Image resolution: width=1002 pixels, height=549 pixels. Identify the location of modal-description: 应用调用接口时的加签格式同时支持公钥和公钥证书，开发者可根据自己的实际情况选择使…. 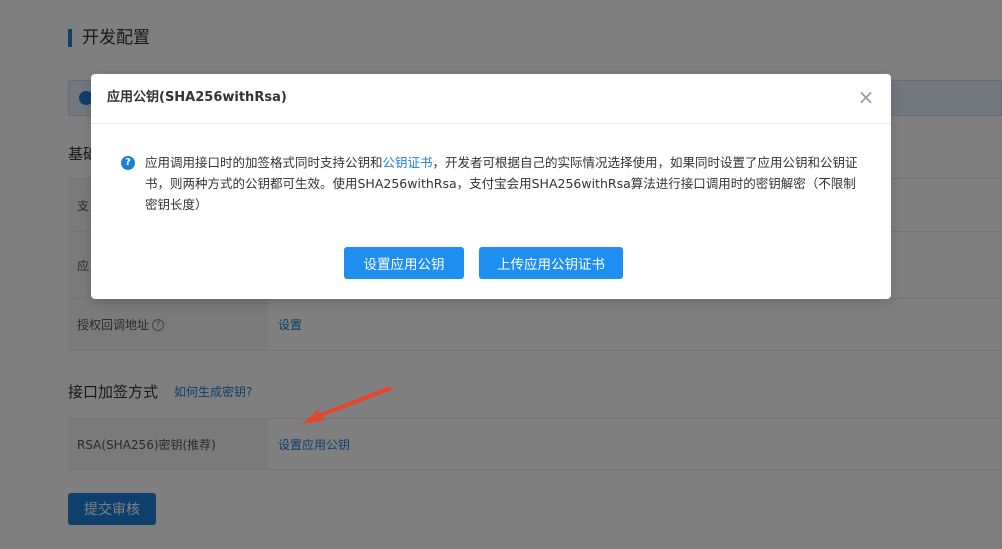
(505, 183).